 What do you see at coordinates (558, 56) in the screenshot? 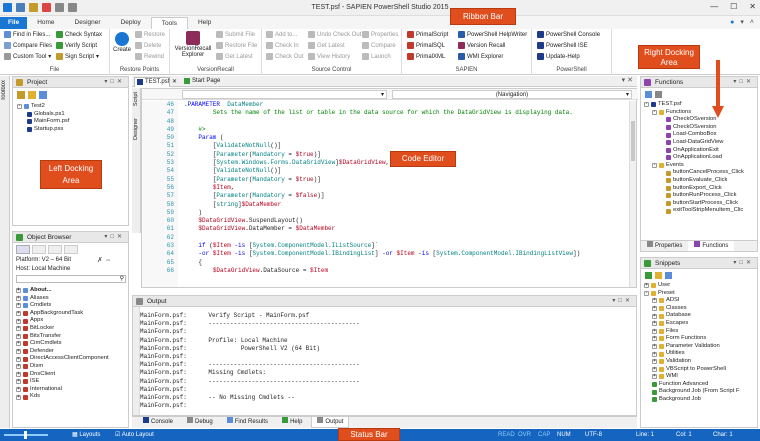
I see `update-help-button: Update-Help` at bounding box center [558, 56].